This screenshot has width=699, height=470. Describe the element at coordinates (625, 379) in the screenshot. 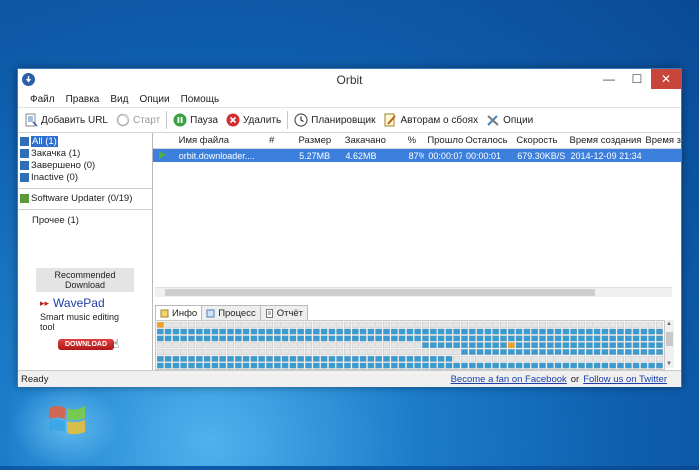

I see `twitter-link: Follow us on Twitter` at that location.